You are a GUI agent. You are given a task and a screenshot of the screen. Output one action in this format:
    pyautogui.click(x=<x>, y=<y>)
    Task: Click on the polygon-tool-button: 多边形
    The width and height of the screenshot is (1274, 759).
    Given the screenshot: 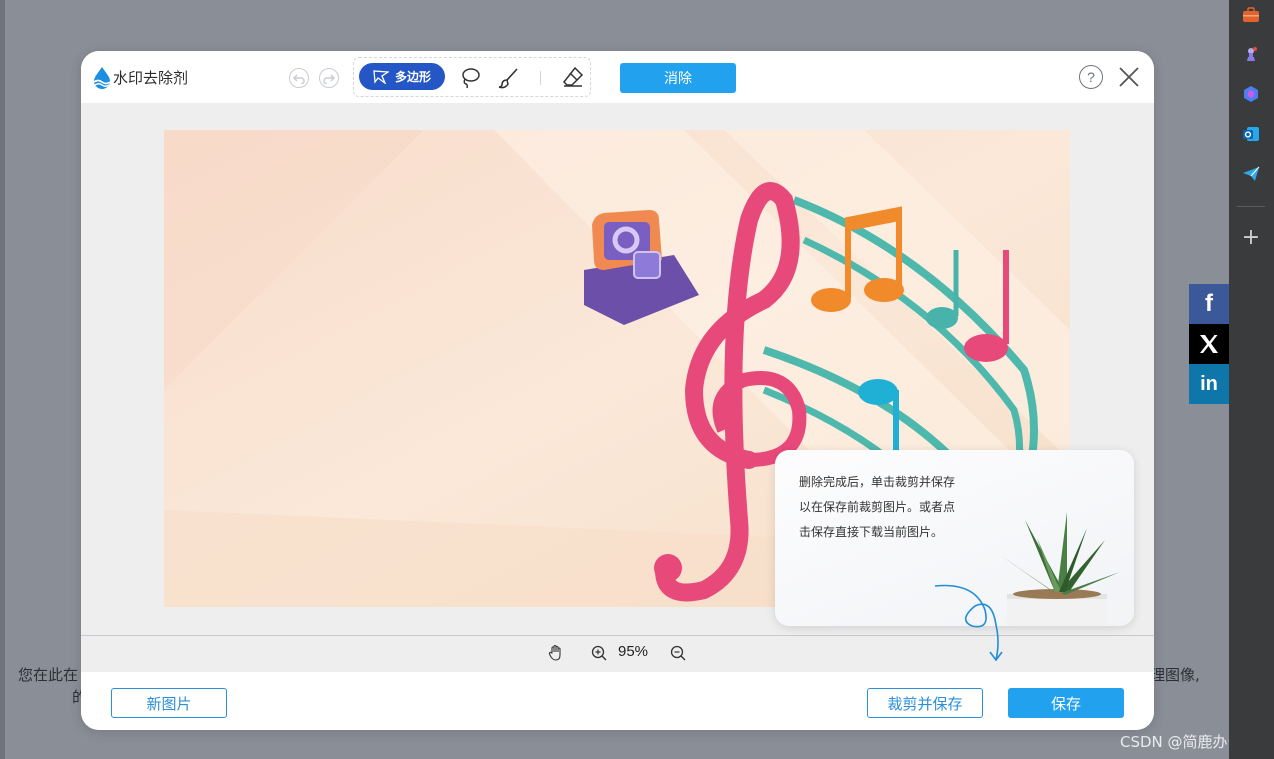 What is the action you would take?
    pyautogui.click(x=402, y=76)
    